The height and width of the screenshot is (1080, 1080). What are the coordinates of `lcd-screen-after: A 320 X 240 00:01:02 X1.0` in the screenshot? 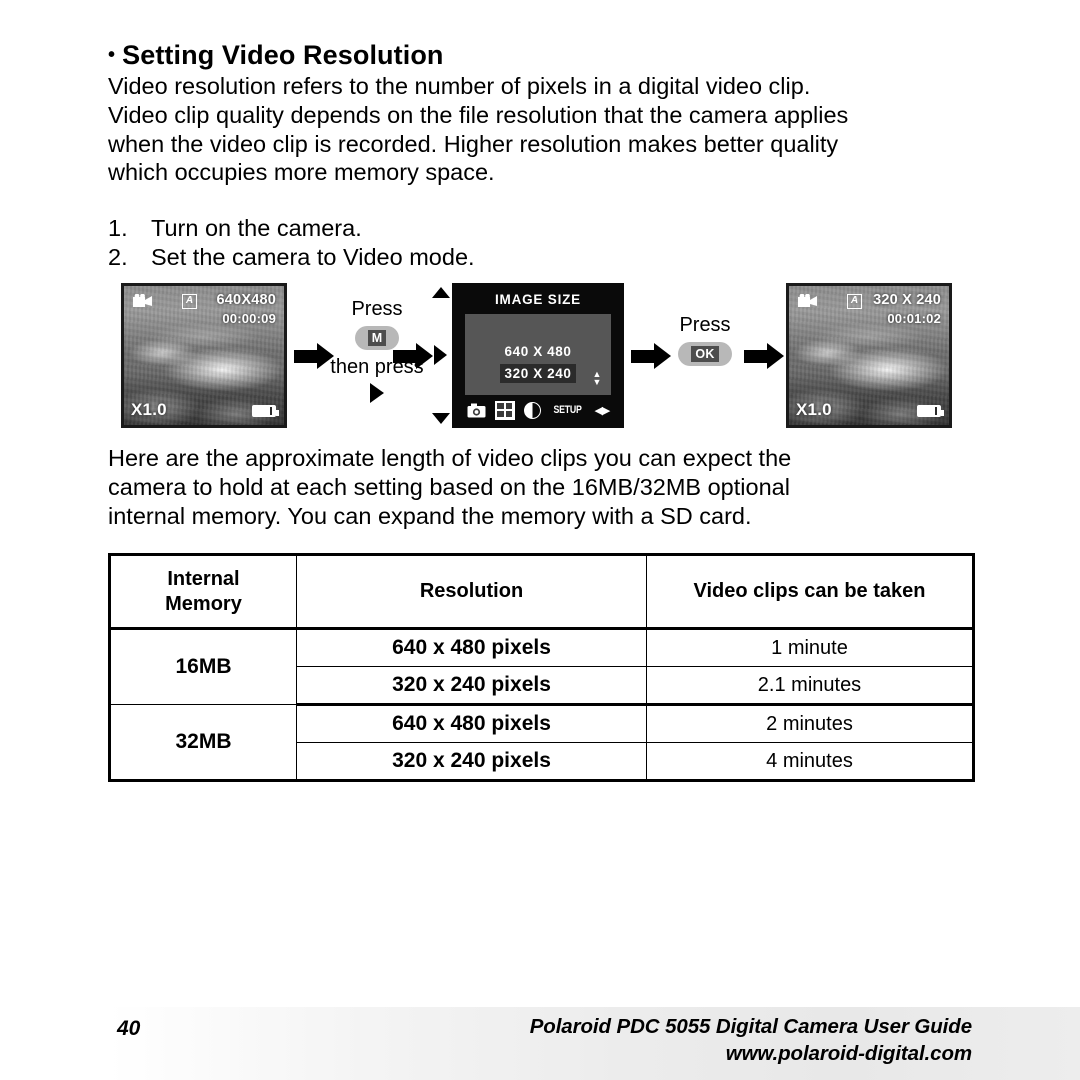 It's located at (869, 355).